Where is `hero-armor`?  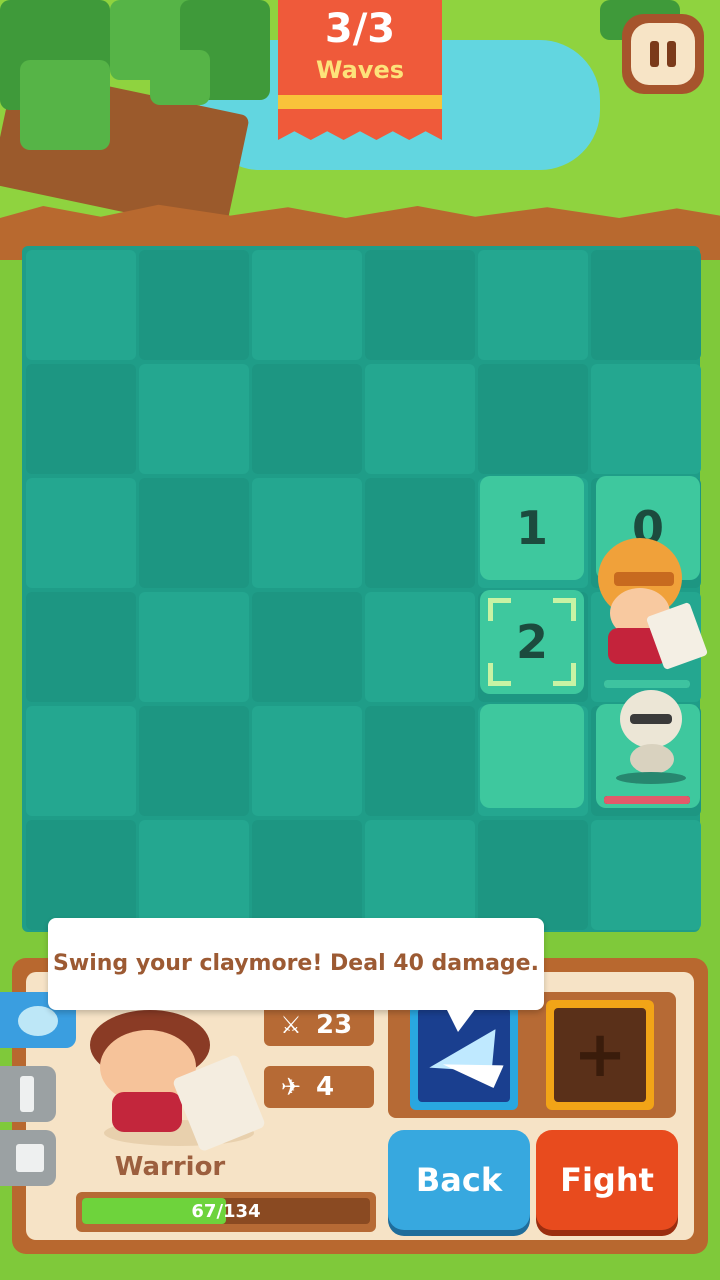
hero-armor is located at coordinates (147, 1112).